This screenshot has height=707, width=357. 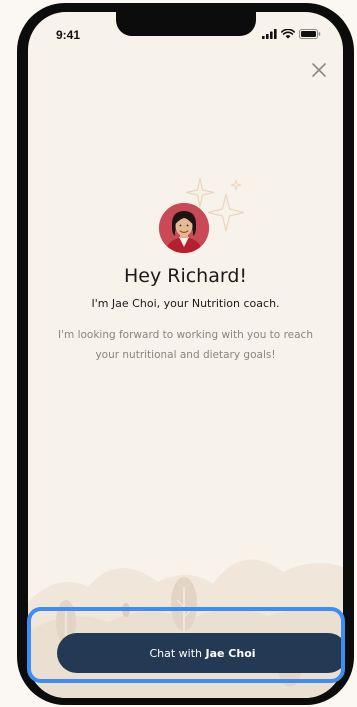 What do you see at coordinates (185, 303) in the screenshot?
I see `coach-intro: I'm Jae Choi, your Nutrition coach.` at bounding box center [185, 303].